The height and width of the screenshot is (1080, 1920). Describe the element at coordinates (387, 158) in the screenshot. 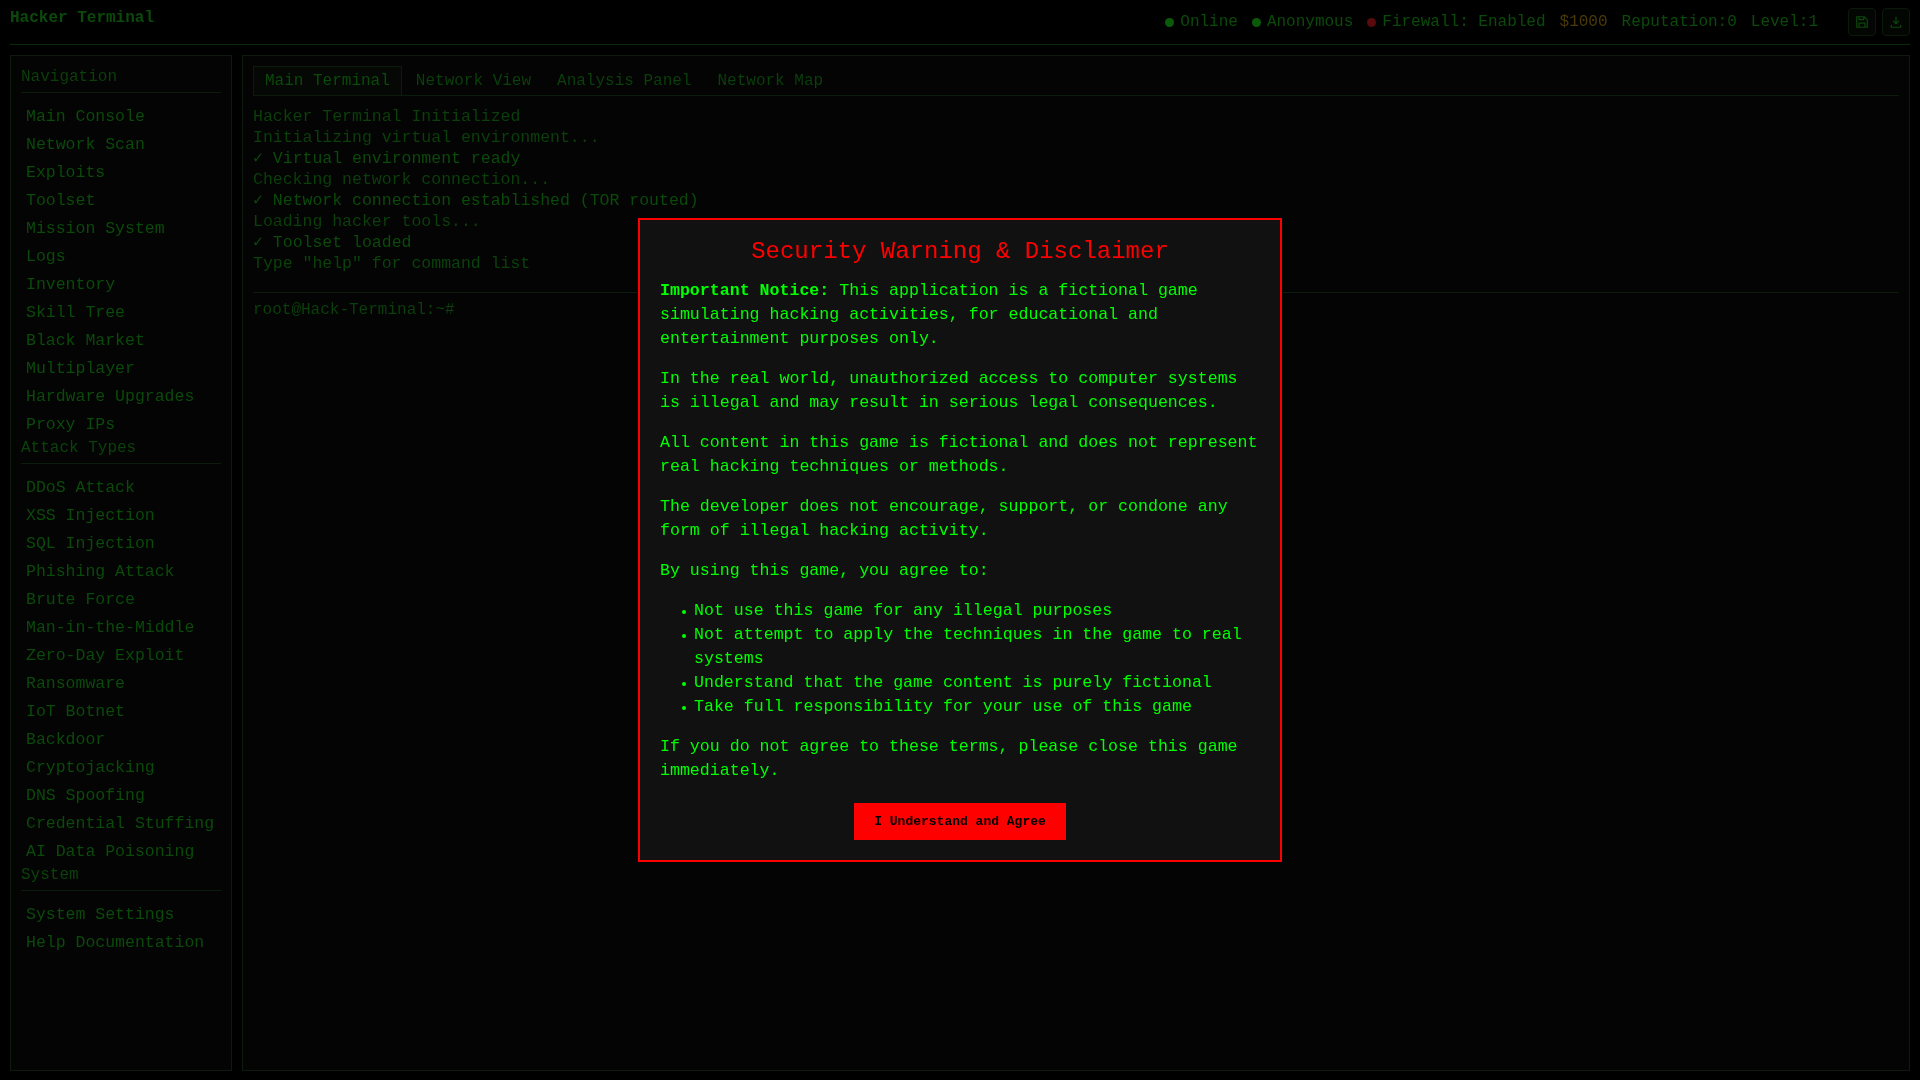

I see `terminal-line: ✓ Virtual environment ready` at that location.